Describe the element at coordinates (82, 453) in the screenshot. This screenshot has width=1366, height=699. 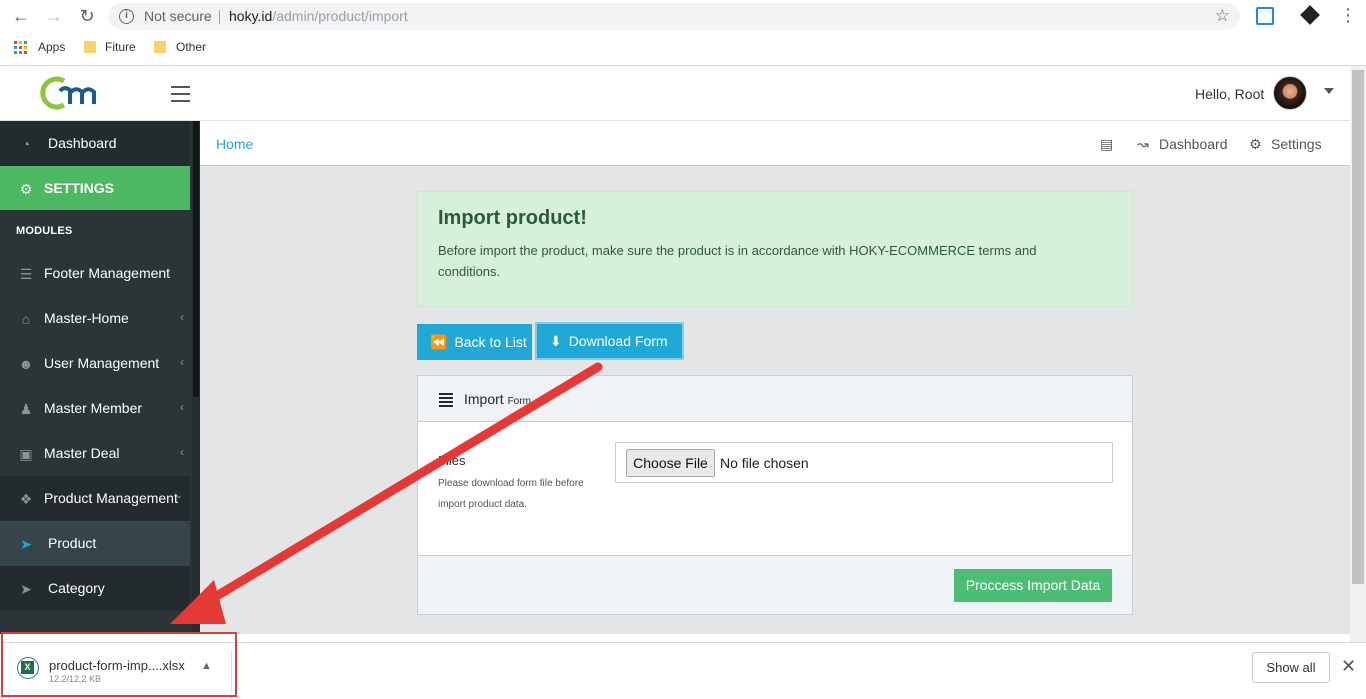
I see `sidebar-item-label: Master Deal` at that location.